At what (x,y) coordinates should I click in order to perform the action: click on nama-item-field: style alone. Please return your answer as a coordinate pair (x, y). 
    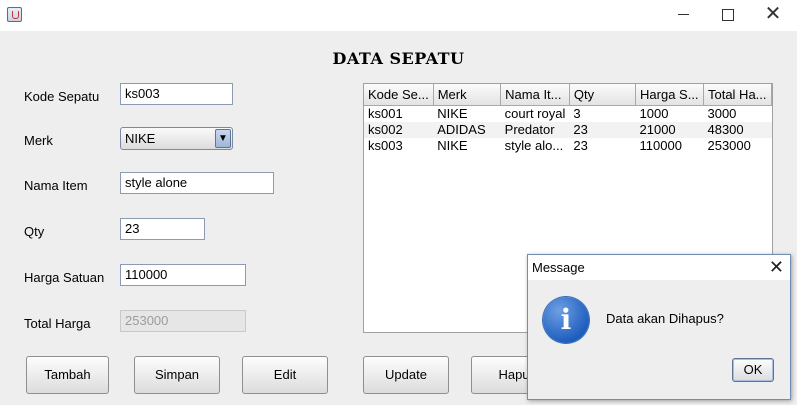
    Looking at the image, I should click on (197, 183).